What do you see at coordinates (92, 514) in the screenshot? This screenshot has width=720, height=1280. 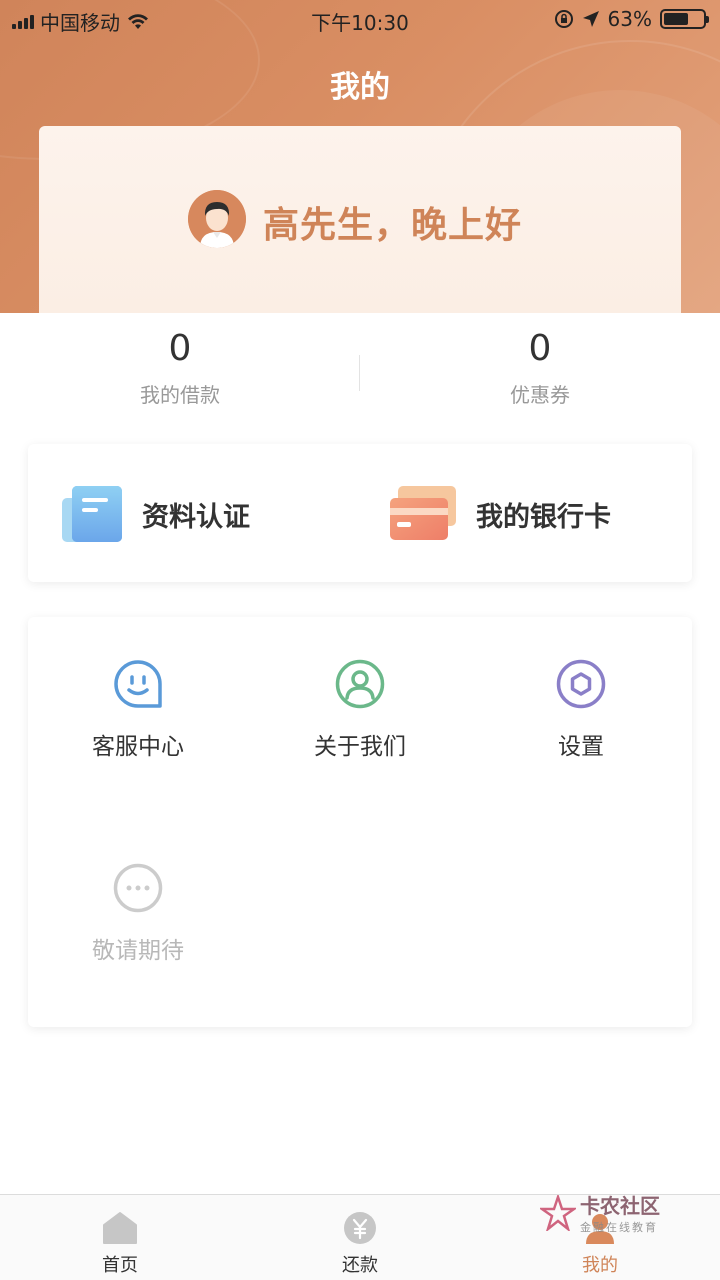 I see `document-icon` at bounding box center [92, 514].